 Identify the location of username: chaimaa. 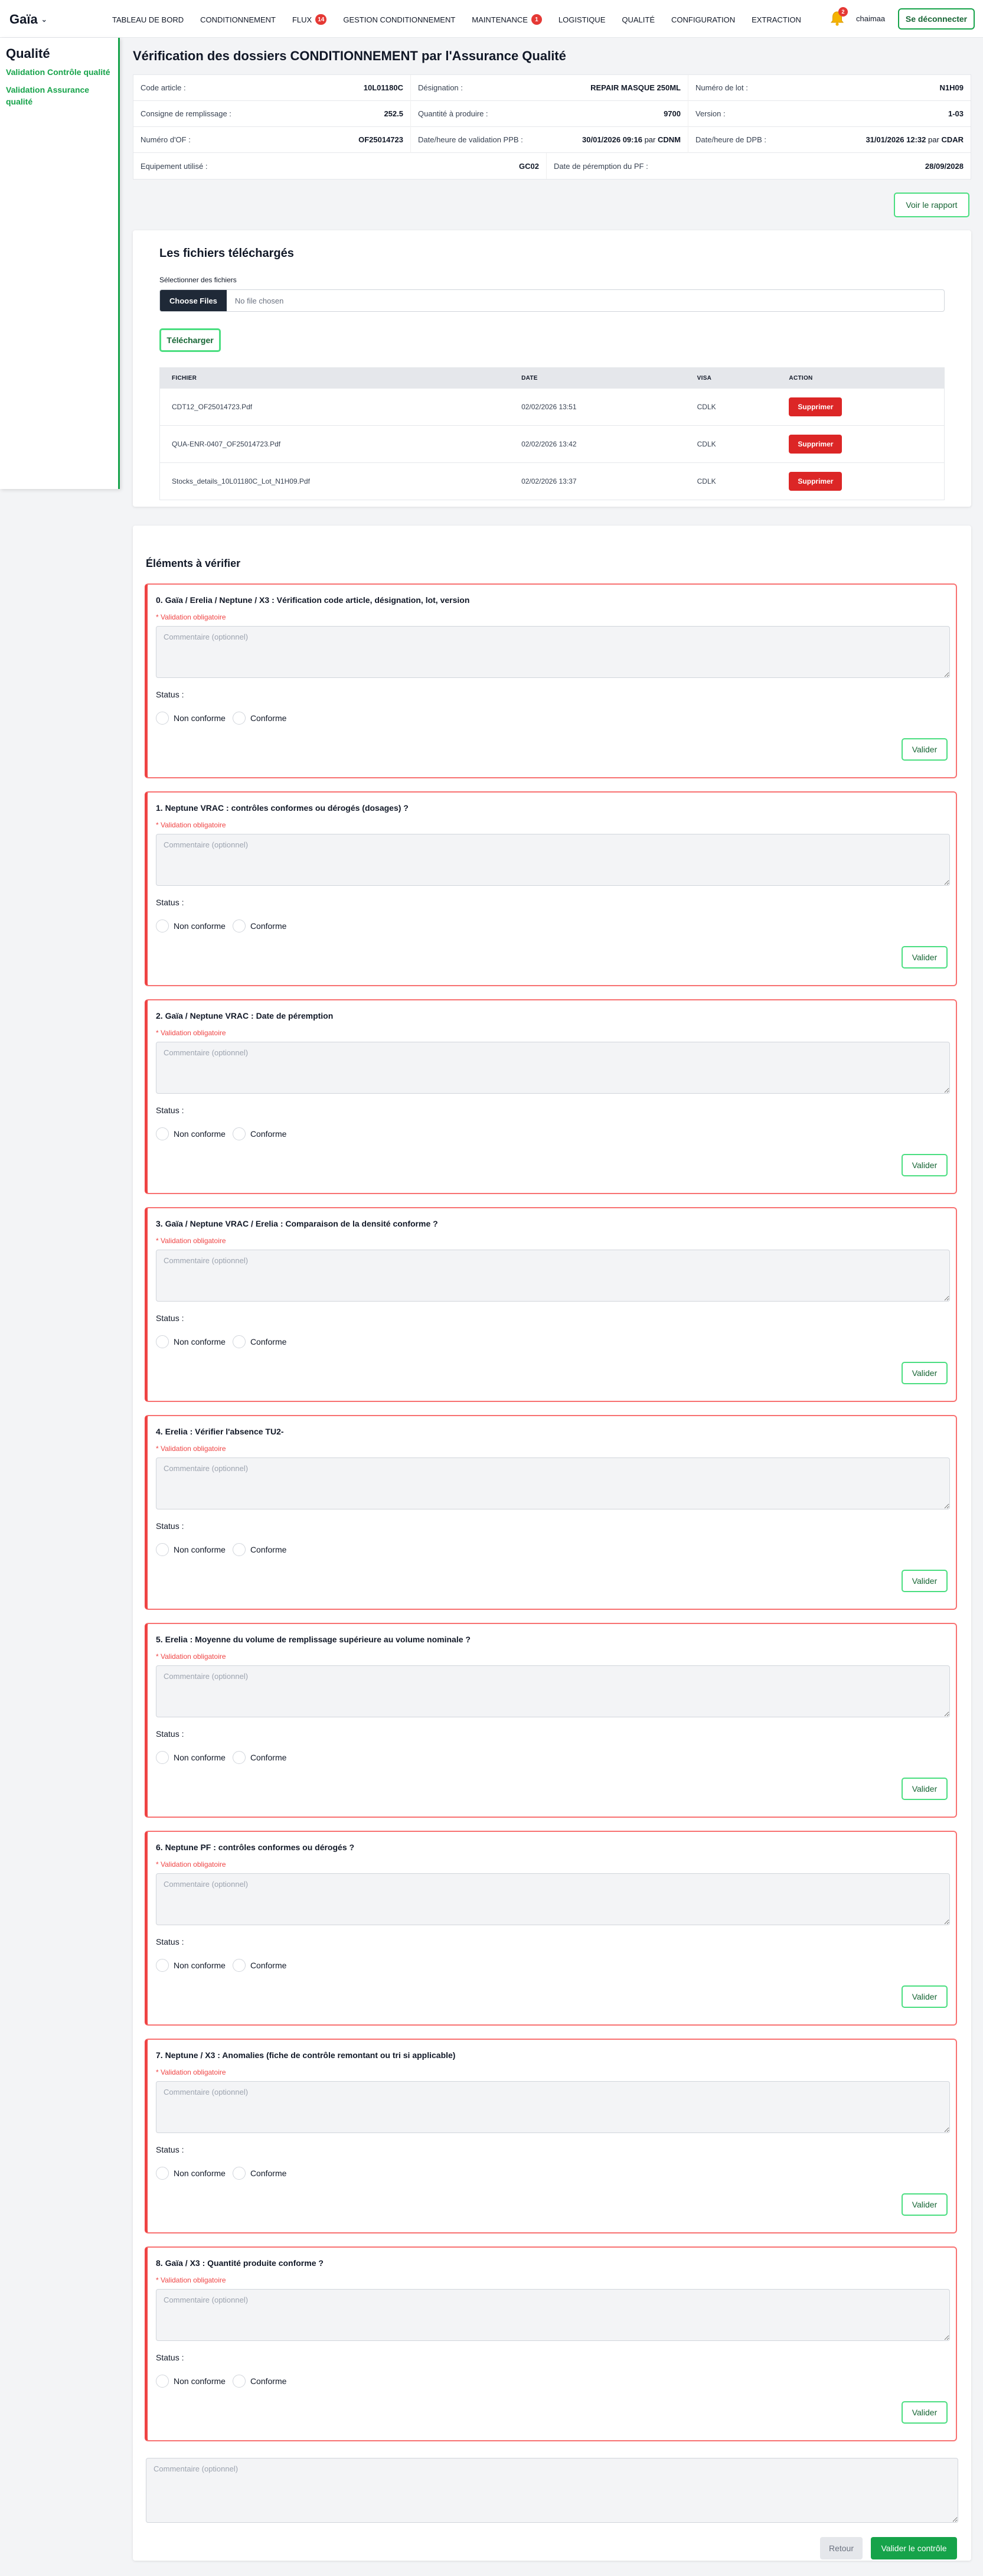
(871, 18).